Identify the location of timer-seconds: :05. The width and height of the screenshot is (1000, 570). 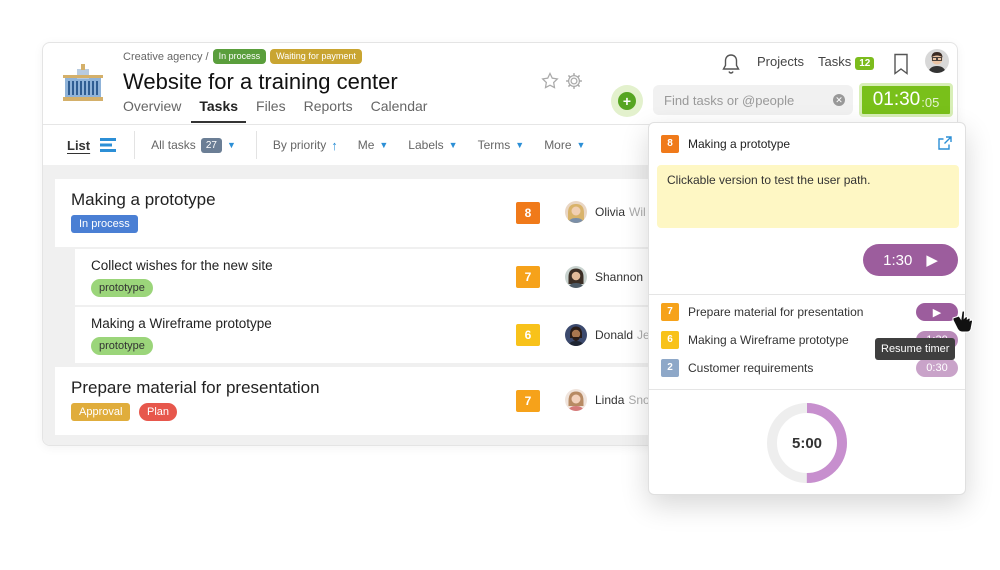
(930, 102).